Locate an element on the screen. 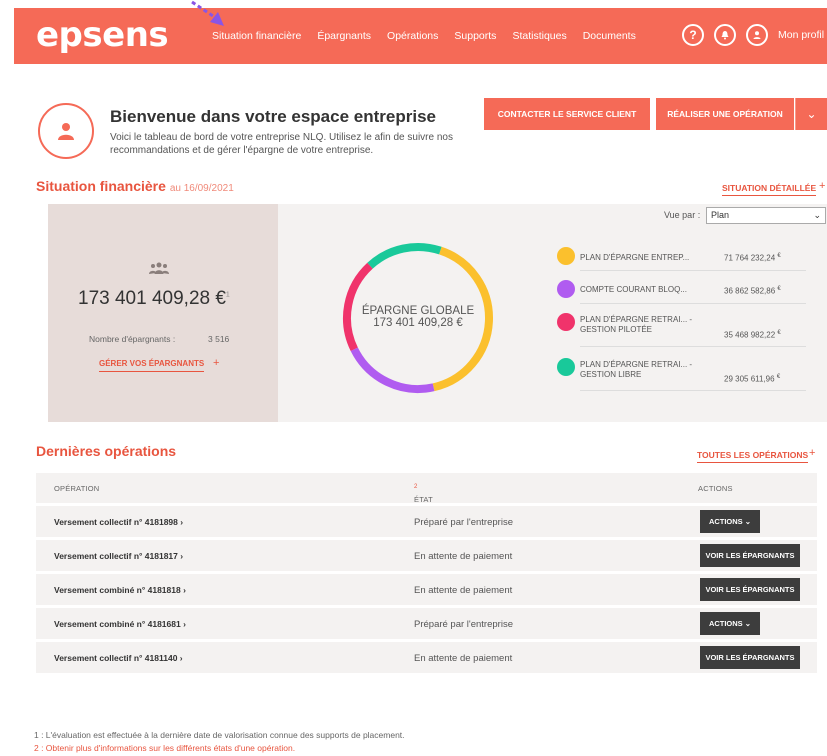 The image size is (827, 756). brand-logo: epsens is located at coordinates (102, 35).